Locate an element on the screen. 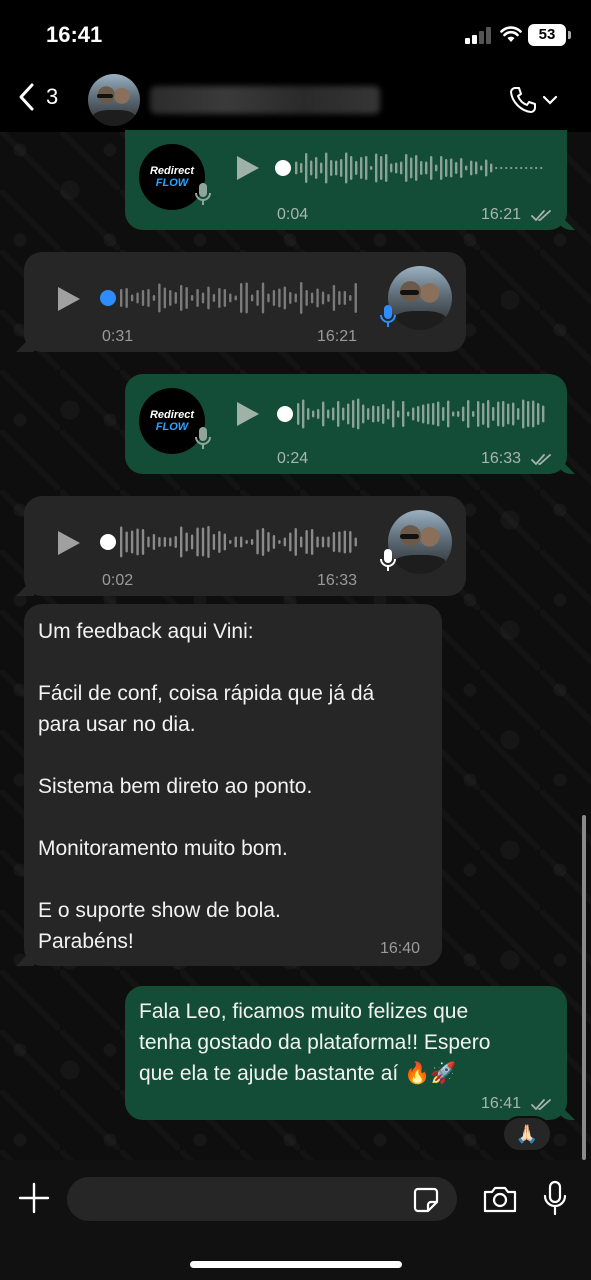 The image size is (591, 1280). message-time: 16:33 is located at coordinates (337, 580).